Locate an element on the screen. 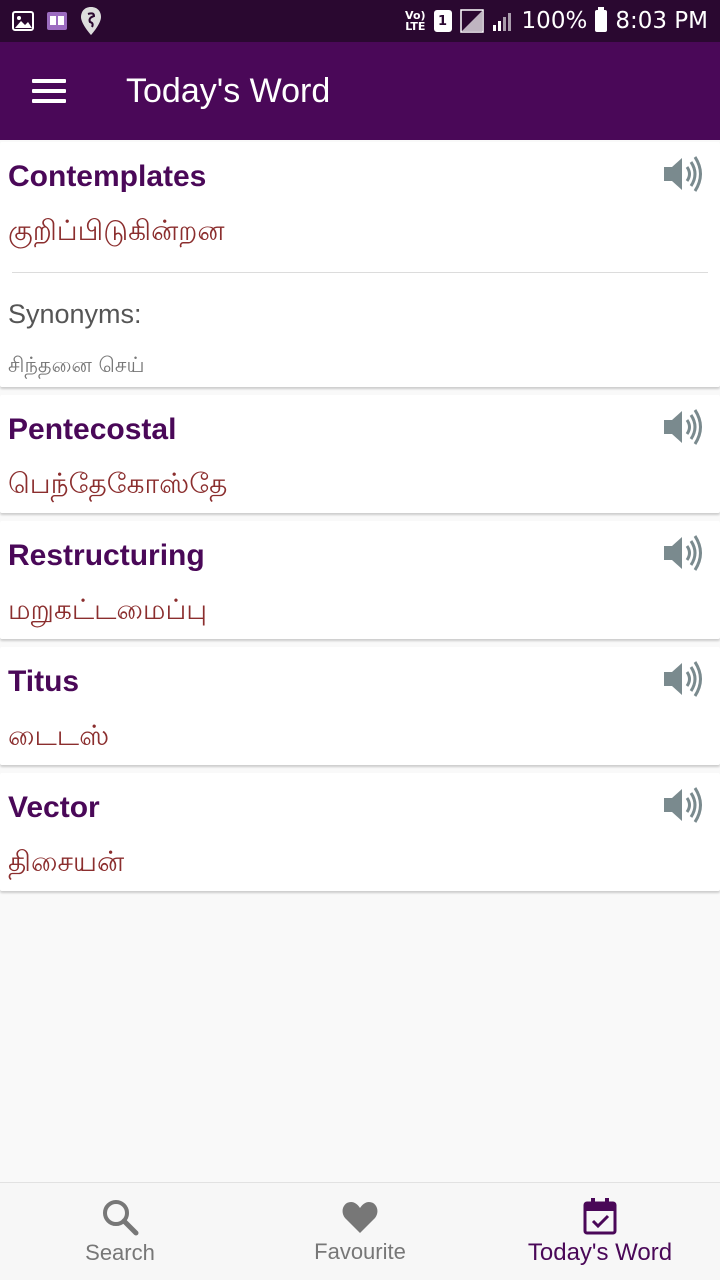  heart-icon is located at coordinates (360, 1217).